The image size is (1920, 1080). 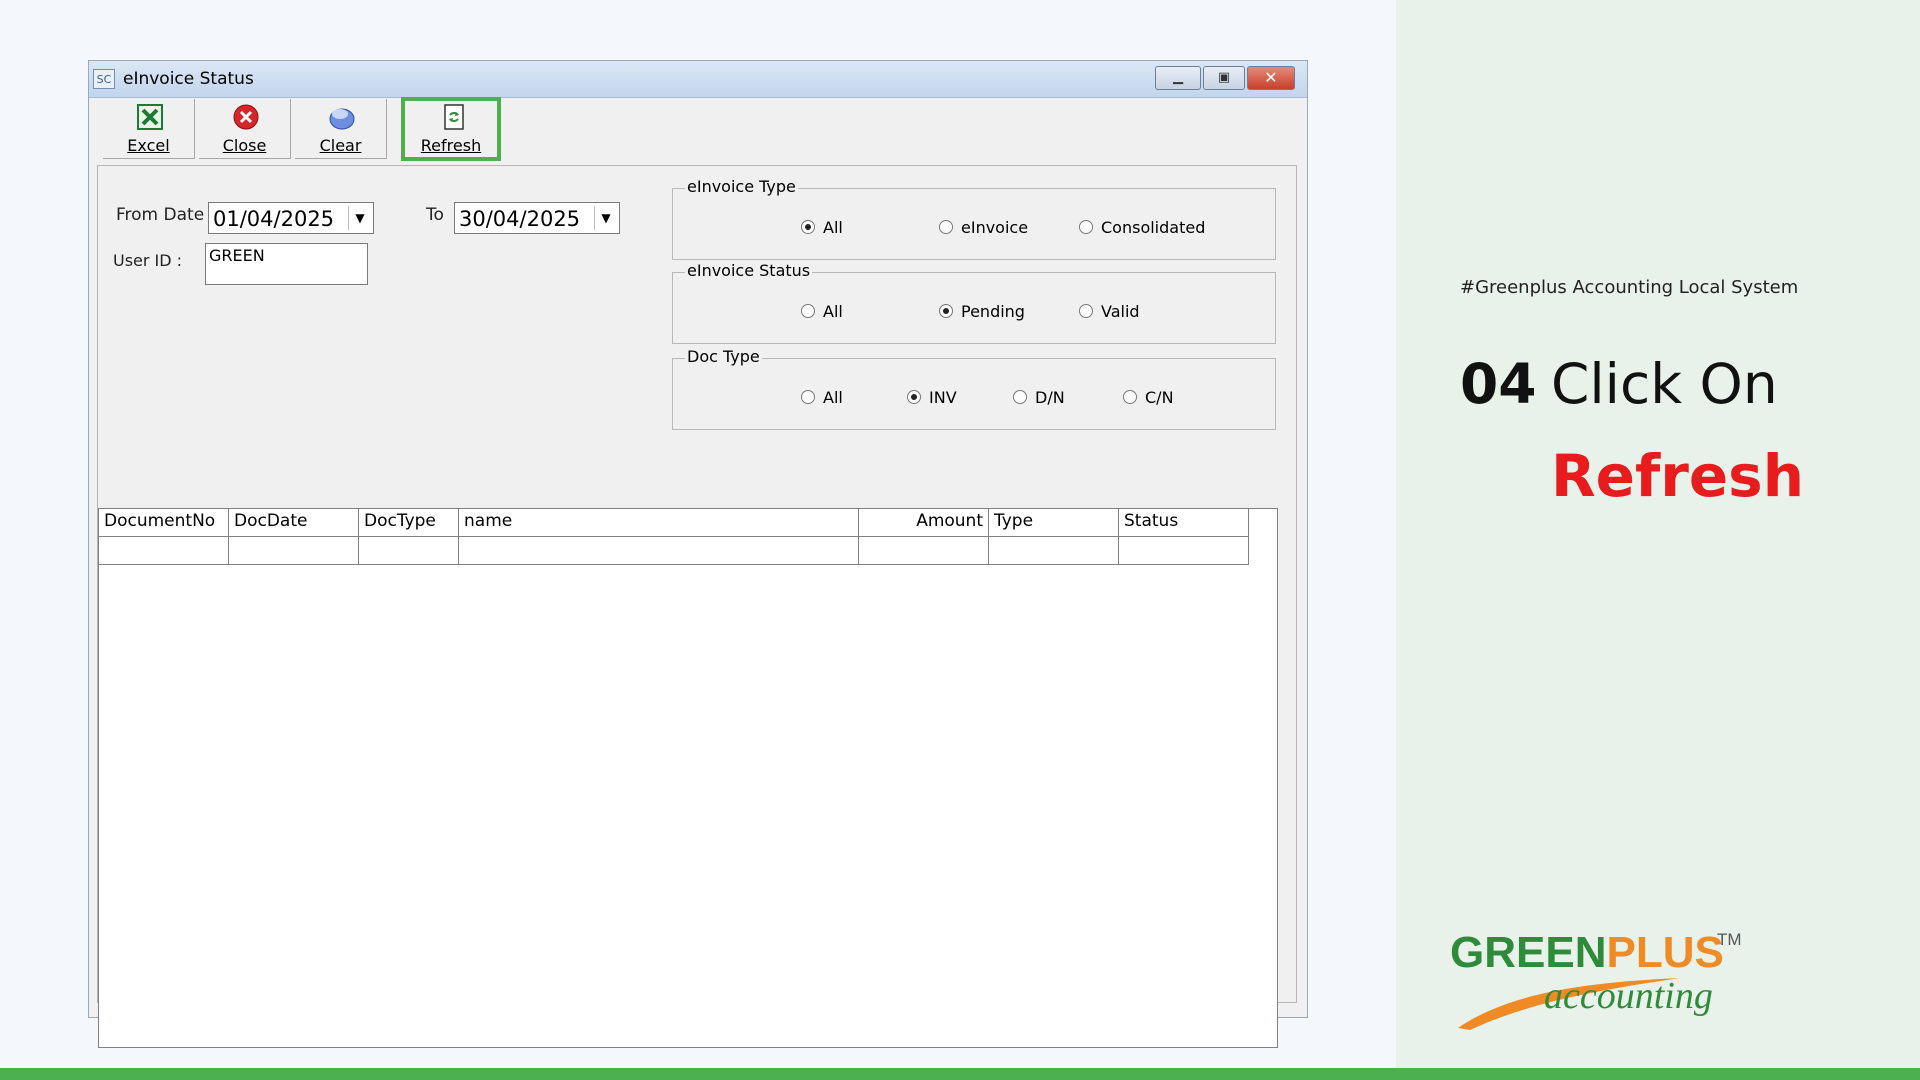 What do you see at coordinates (454, 117) in the screenshot?
I see `refresh-icon` at bounding box center [454, 117].